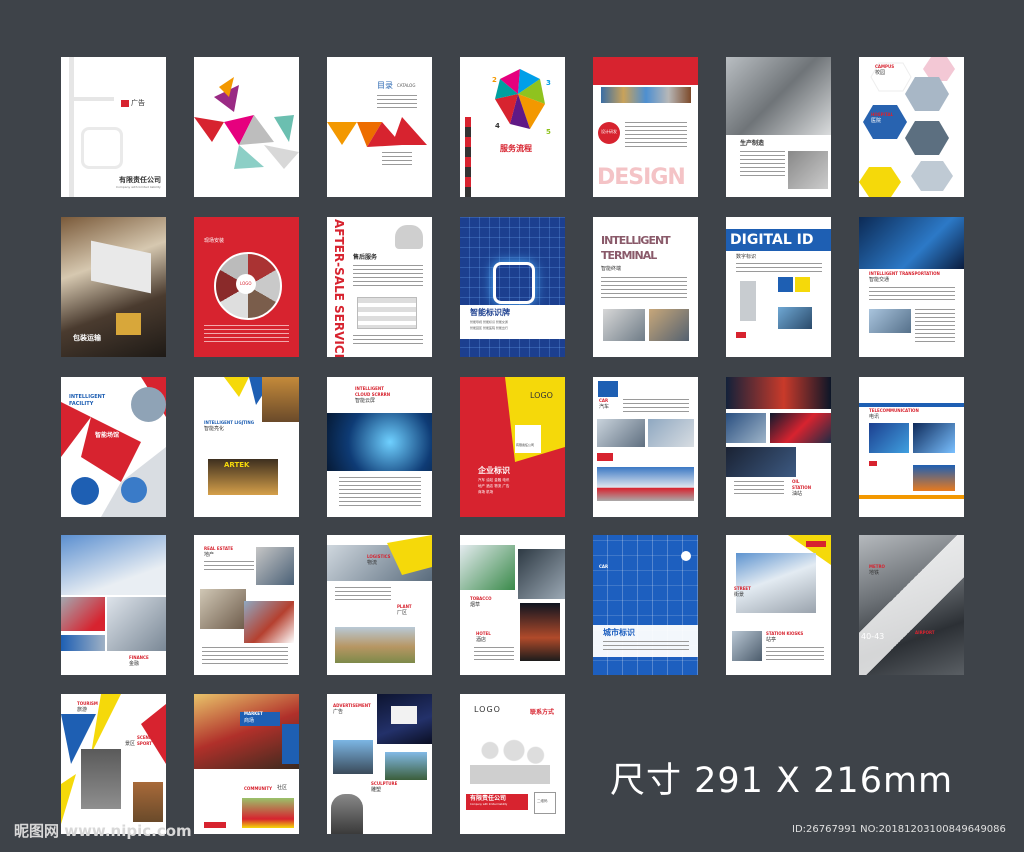  What do you see at coordinates (489, 804) in the screenshot?
I see `contact-sub: Company with limited liability` at bounding box center [489, 804].